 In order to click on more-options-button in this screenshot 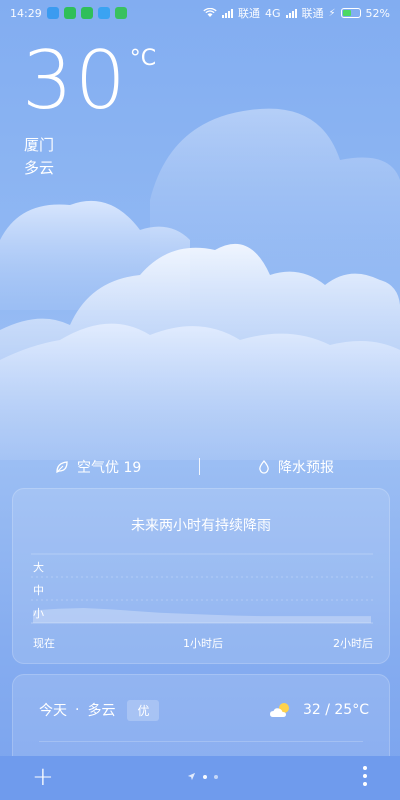, I will do `click(365, 776)`.